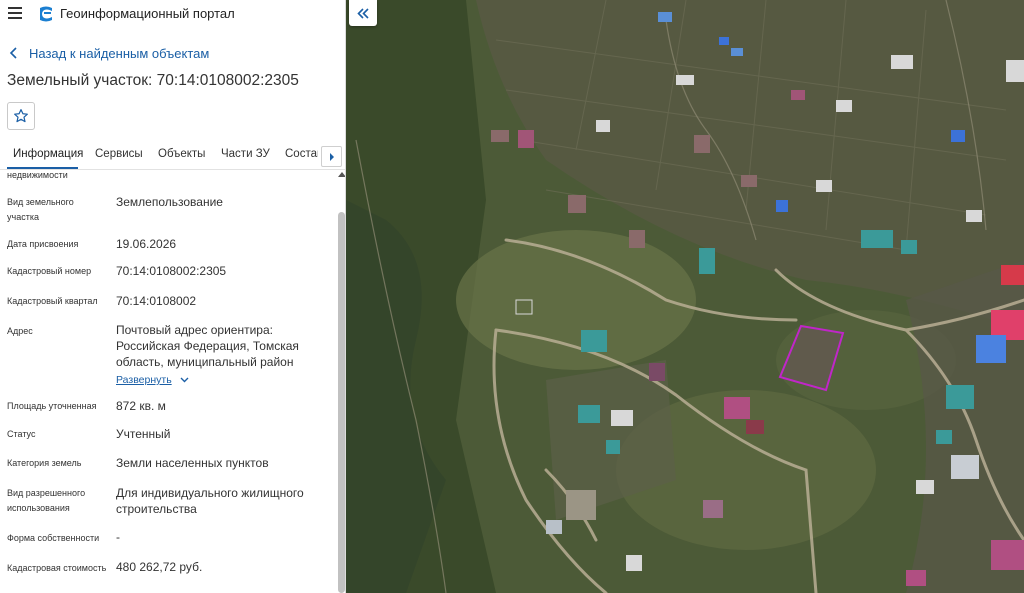  What do you see at coordinates (181, 154) in the screenshot?
I see `tab-objects: Объекты` at bounding box center [181, 154].